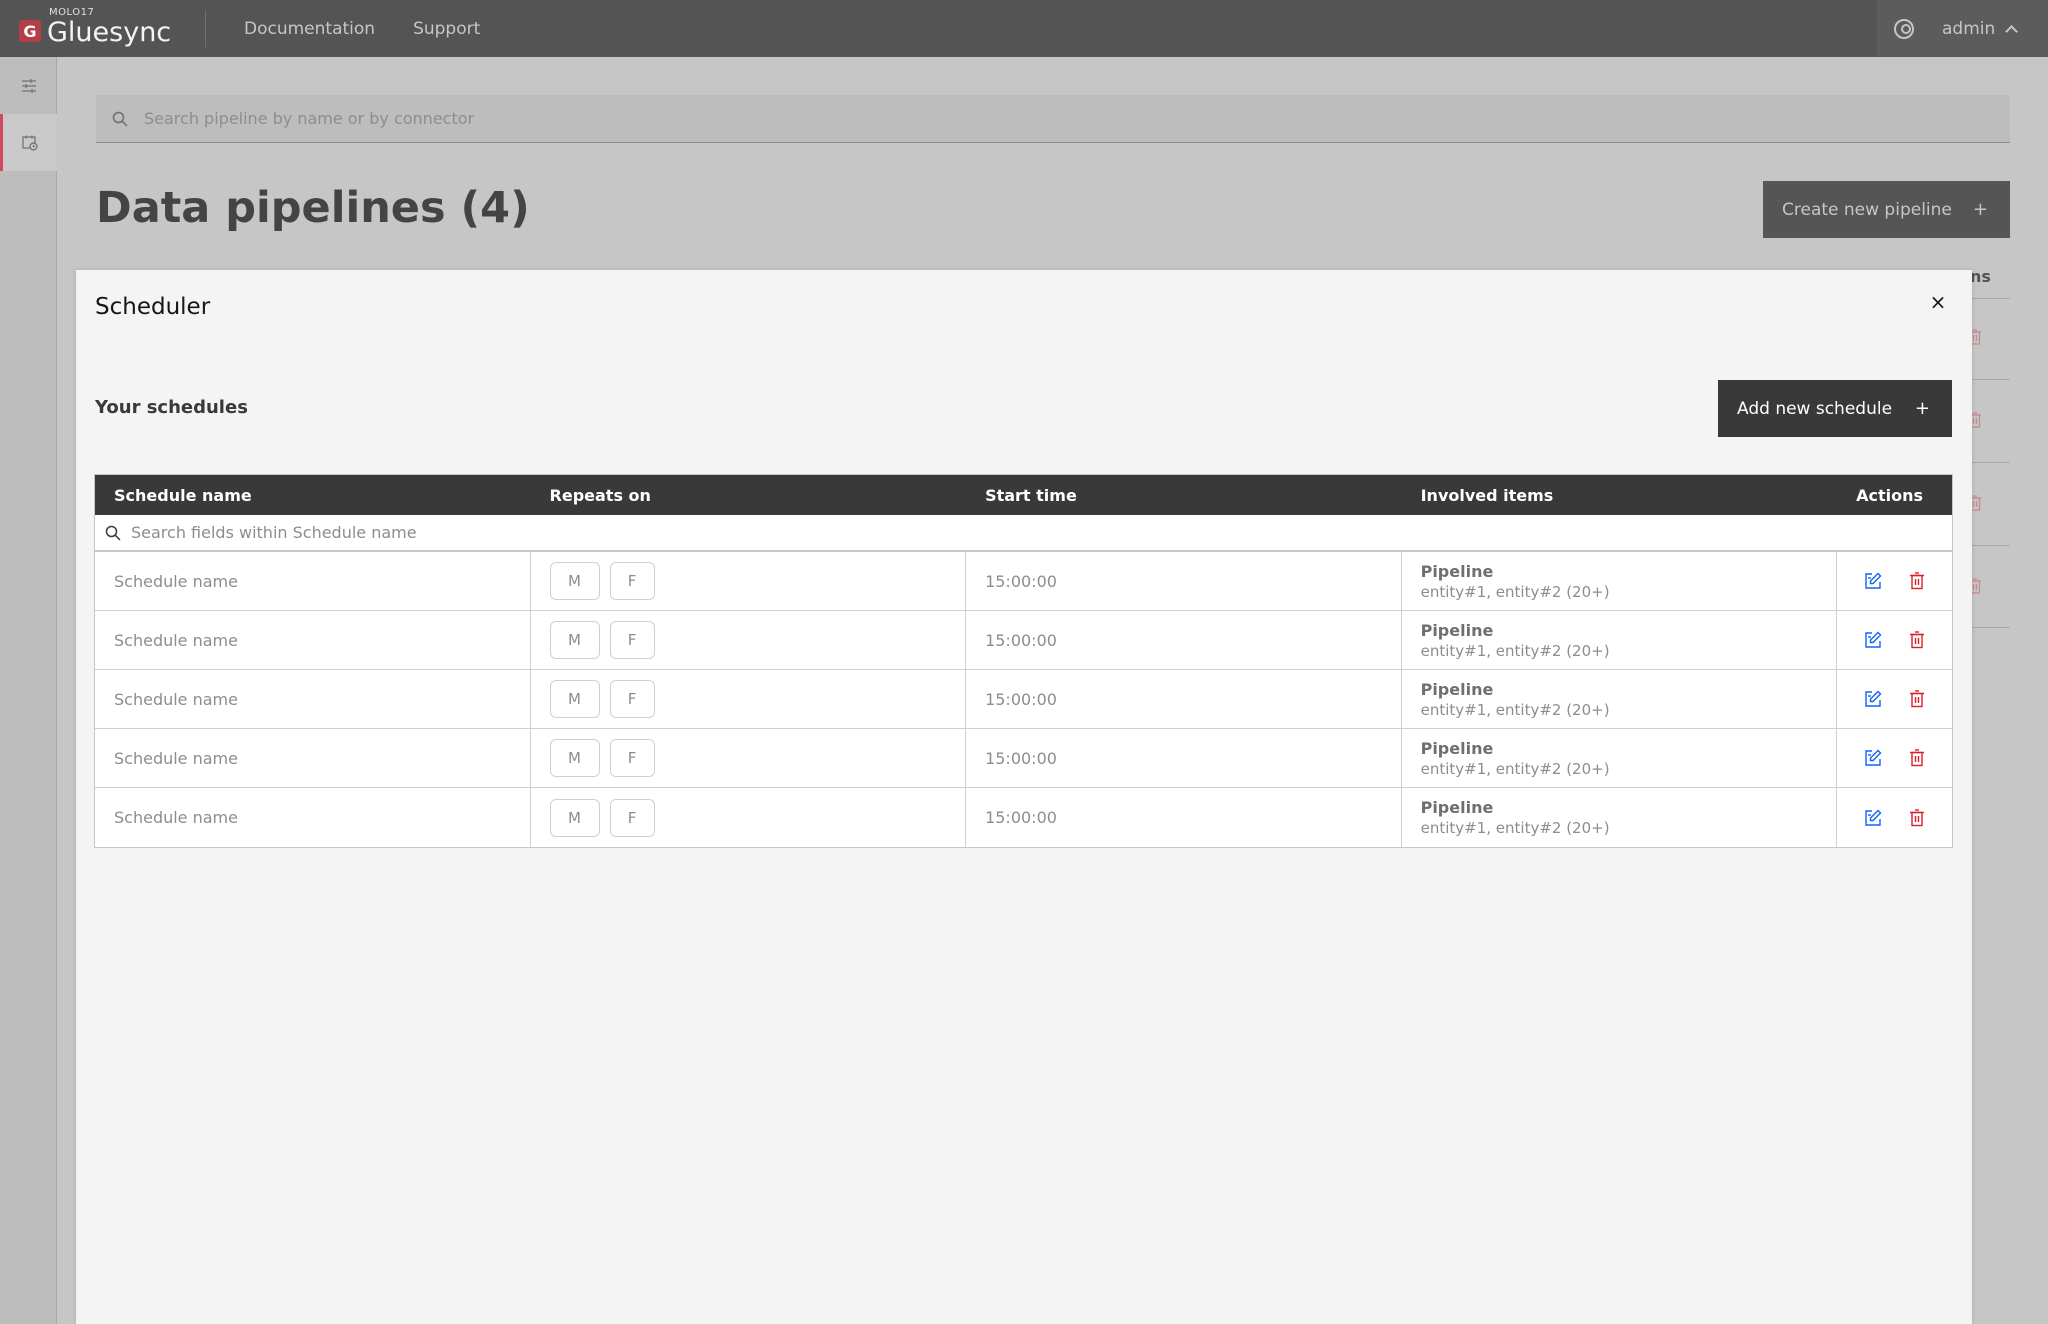 This screenshot has width=2048, height=1324. What do you see at coordinates (2012, 31) in the screenshot?
I see `chevron-up-icon` at bounding box center [2012, 31].